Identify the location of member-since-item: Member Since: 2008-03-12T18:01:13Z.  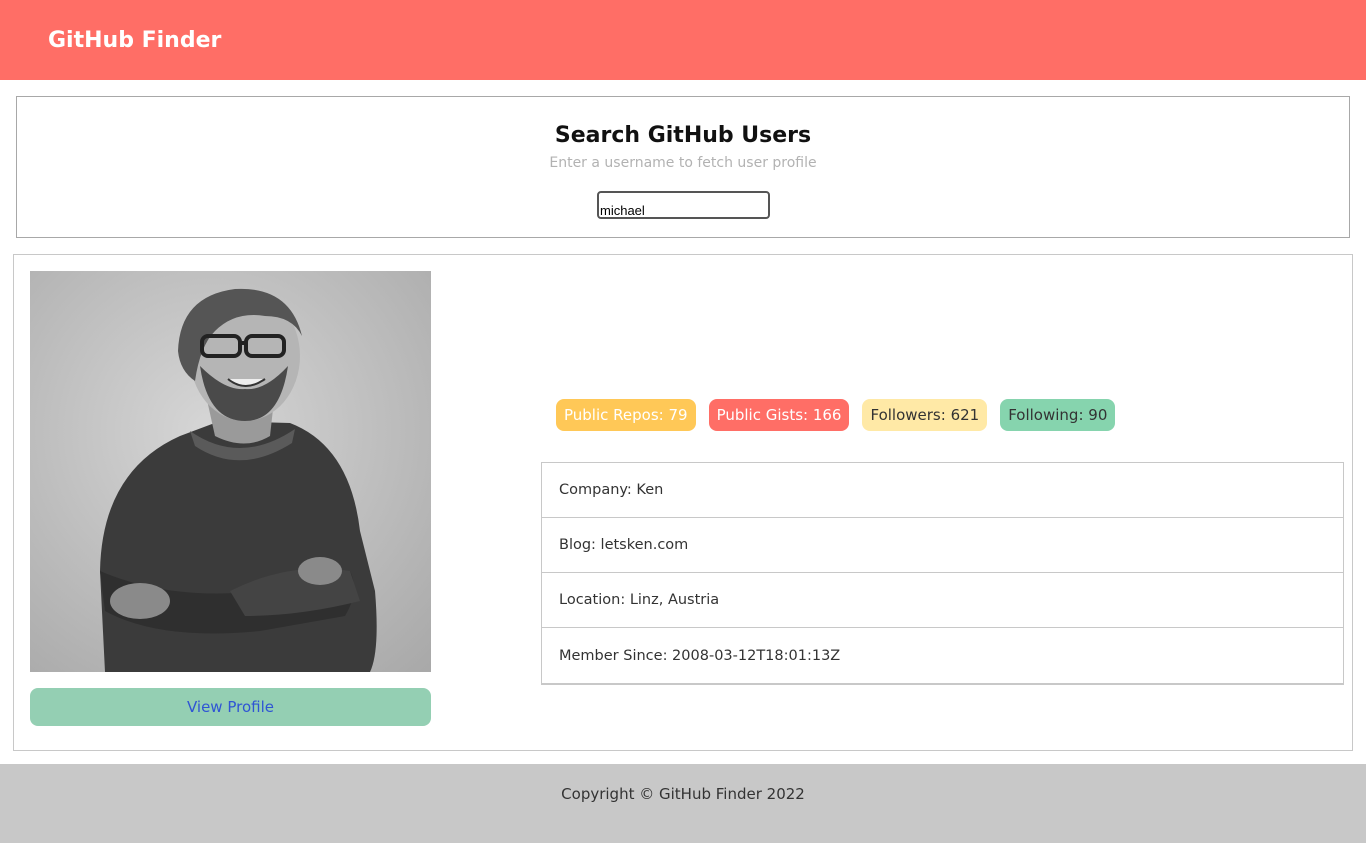
(700, 655).